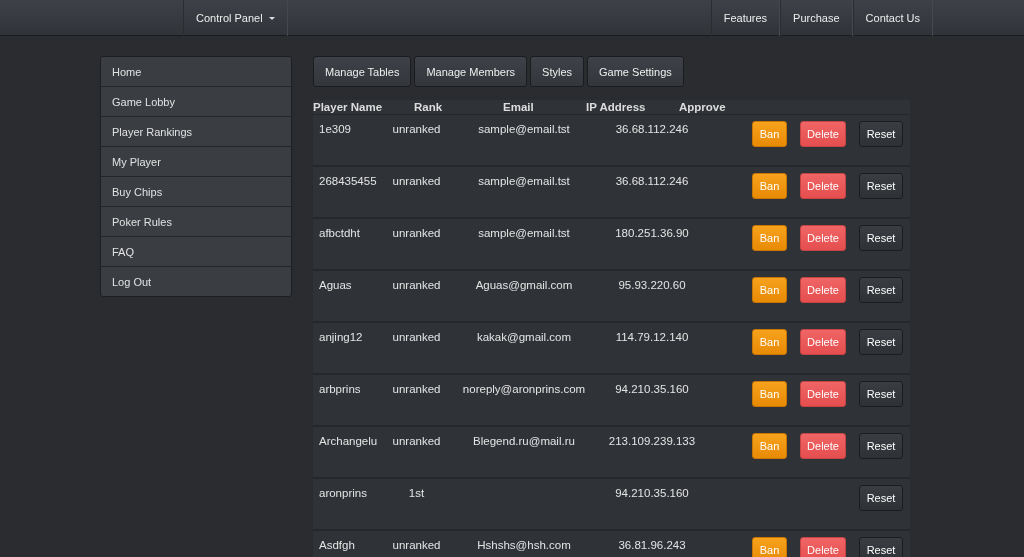 This screenshot has width=1024, height=557. Describe the element at coordinates (616, 107) in the screenshot. I see `column-header: IP Address` at that location.